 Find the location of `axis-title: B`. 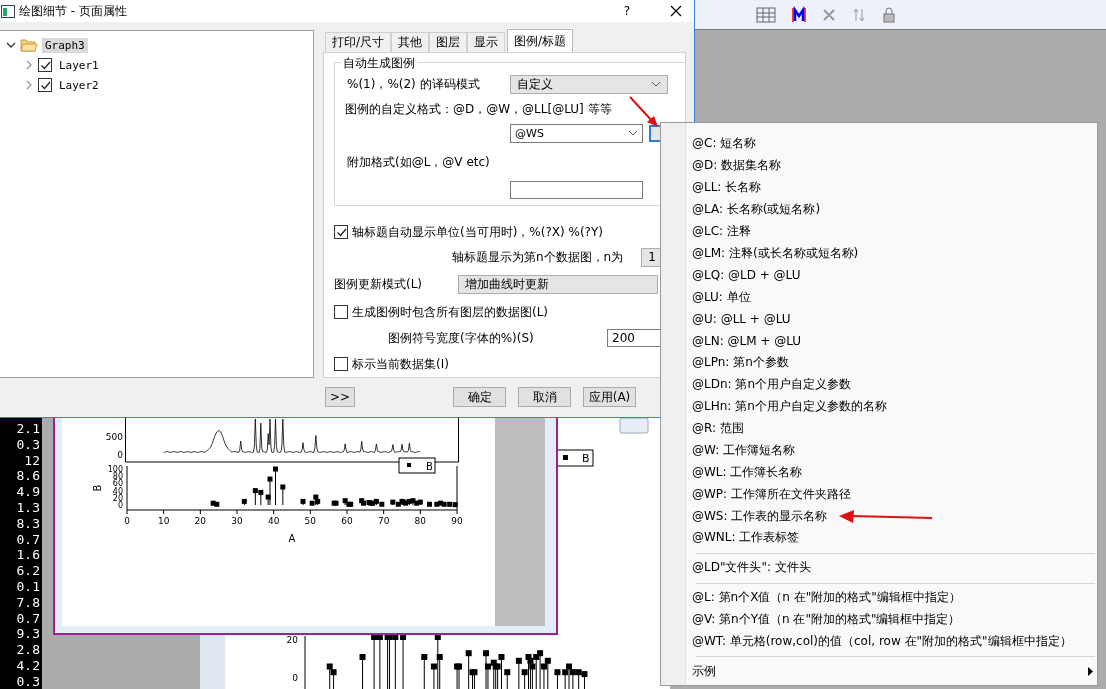

axis-title: B is located at coordinates (97, 488).